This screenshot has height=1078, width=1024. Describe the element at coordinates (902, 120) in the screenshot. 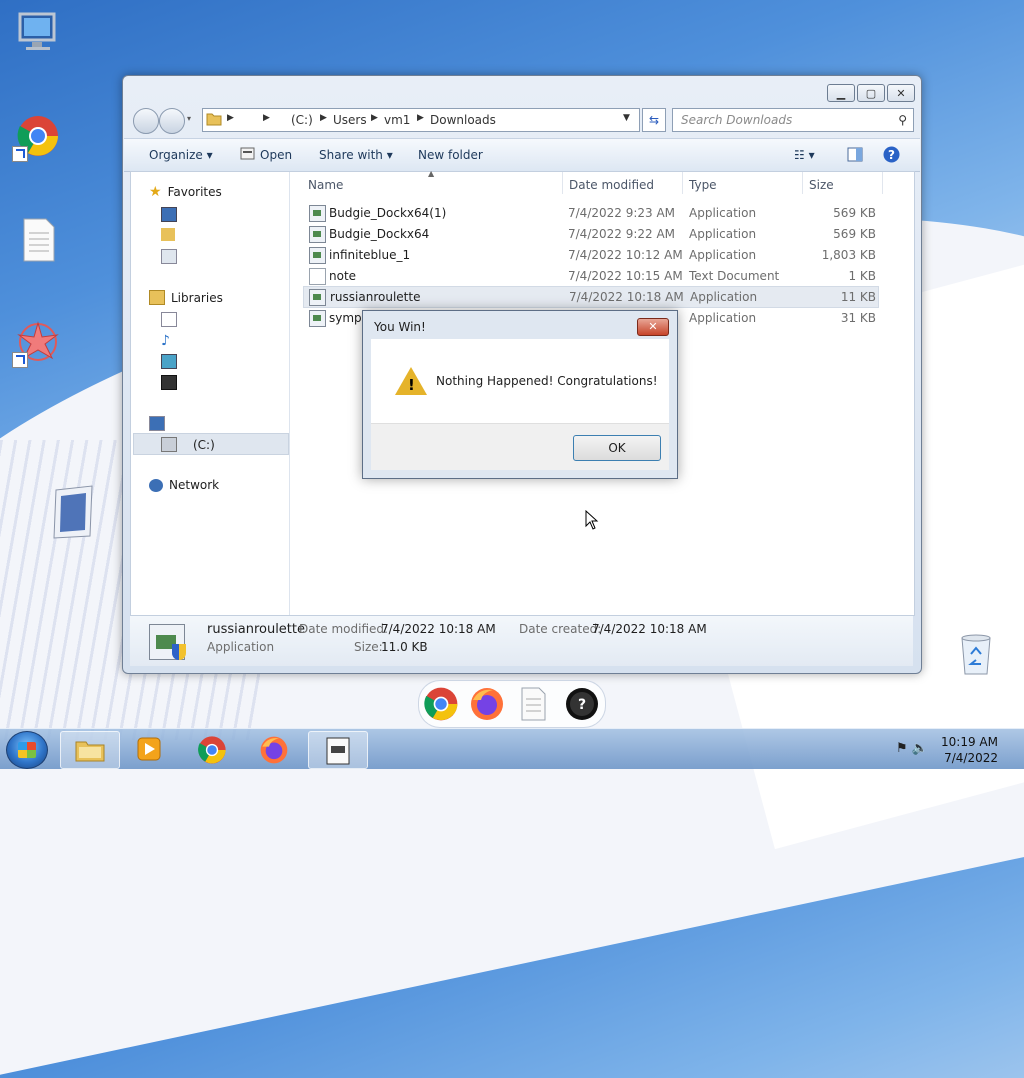

I see `search-icon: ⚲` at that location.